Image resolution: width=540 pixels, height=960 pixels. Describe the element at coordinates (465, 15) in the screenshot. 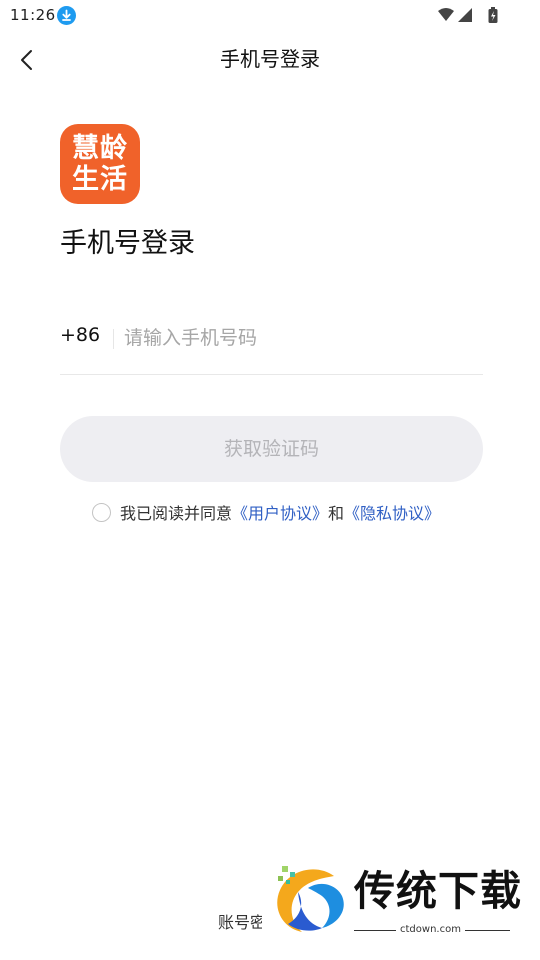

I see `signal-icon` at that location.